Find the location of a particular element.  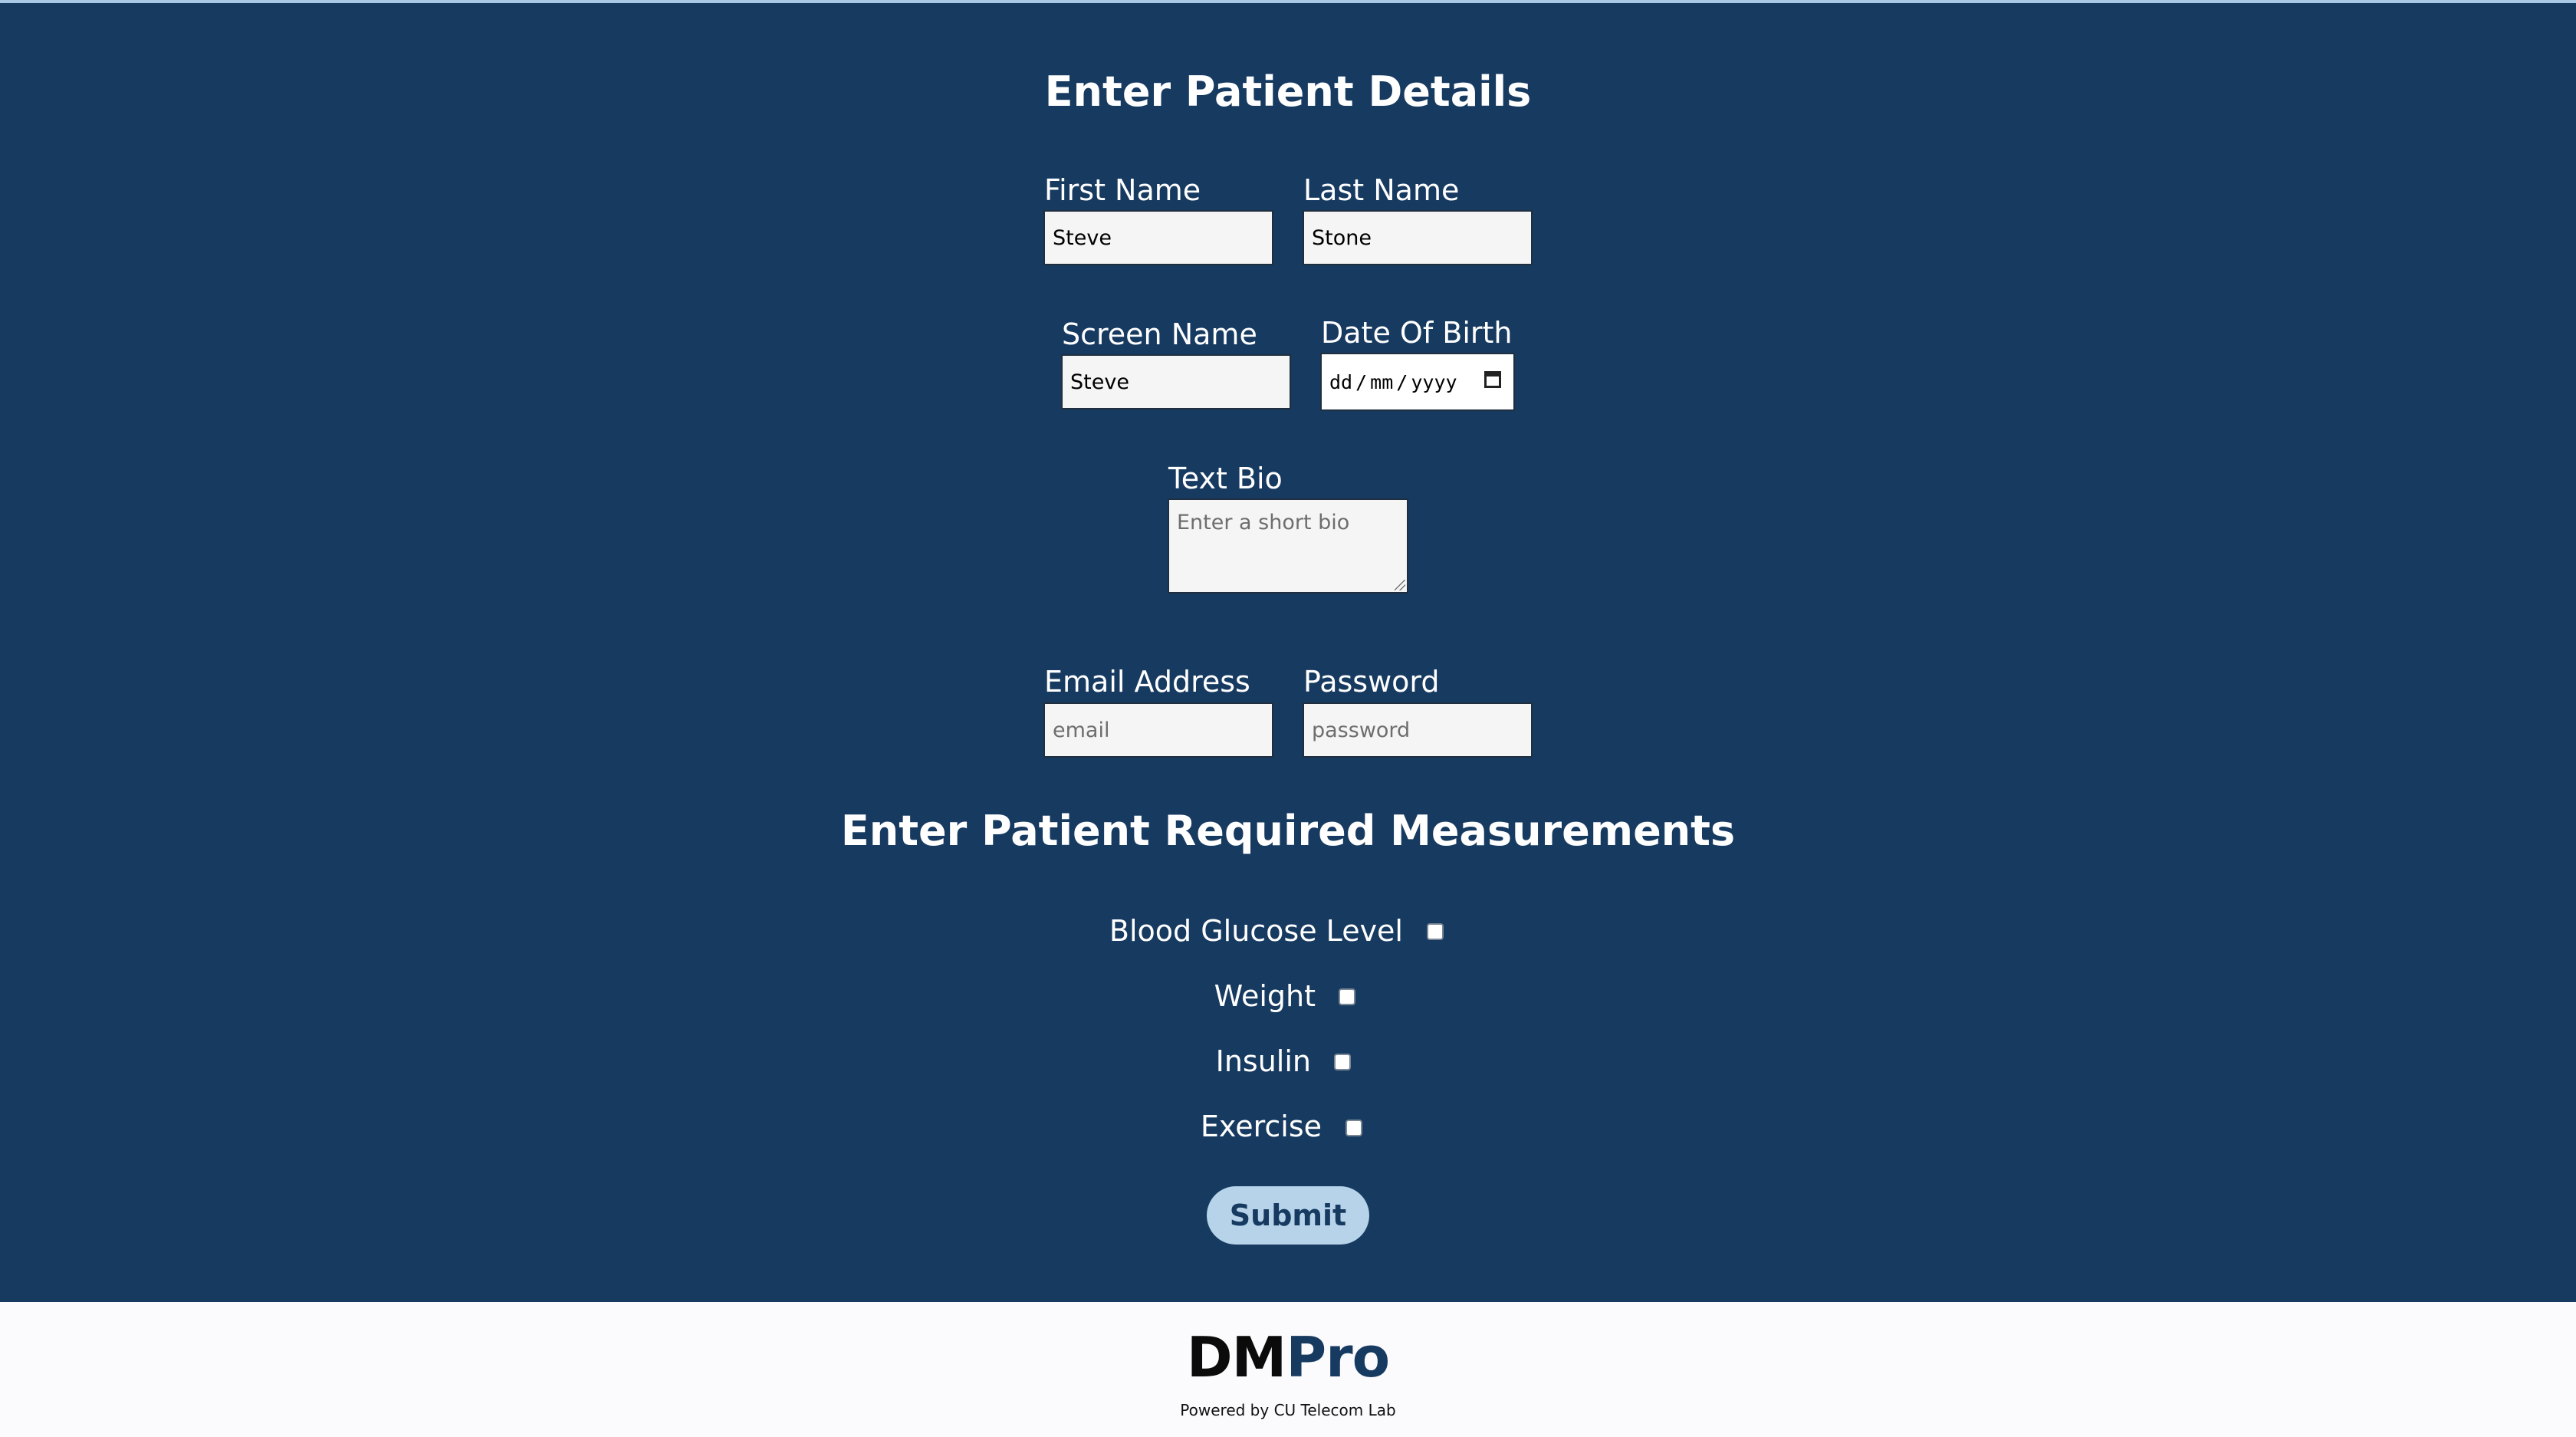

last-name-input is located at coordinates (1418, 237).